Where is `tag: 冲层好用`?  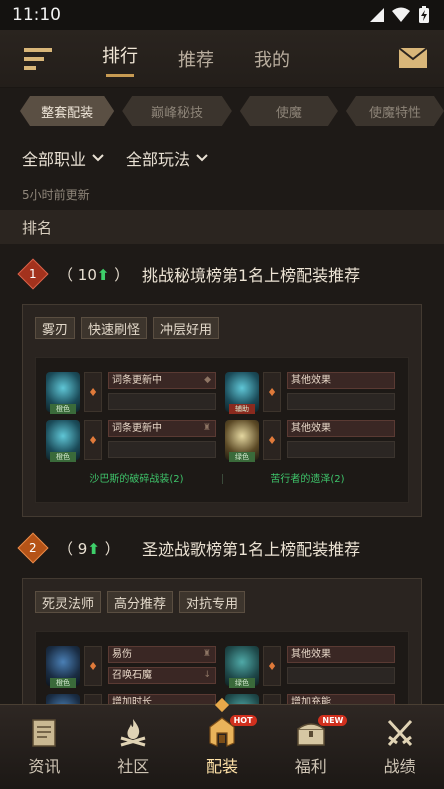
tag: 冲层好用 is located at coordinates (186, 328).